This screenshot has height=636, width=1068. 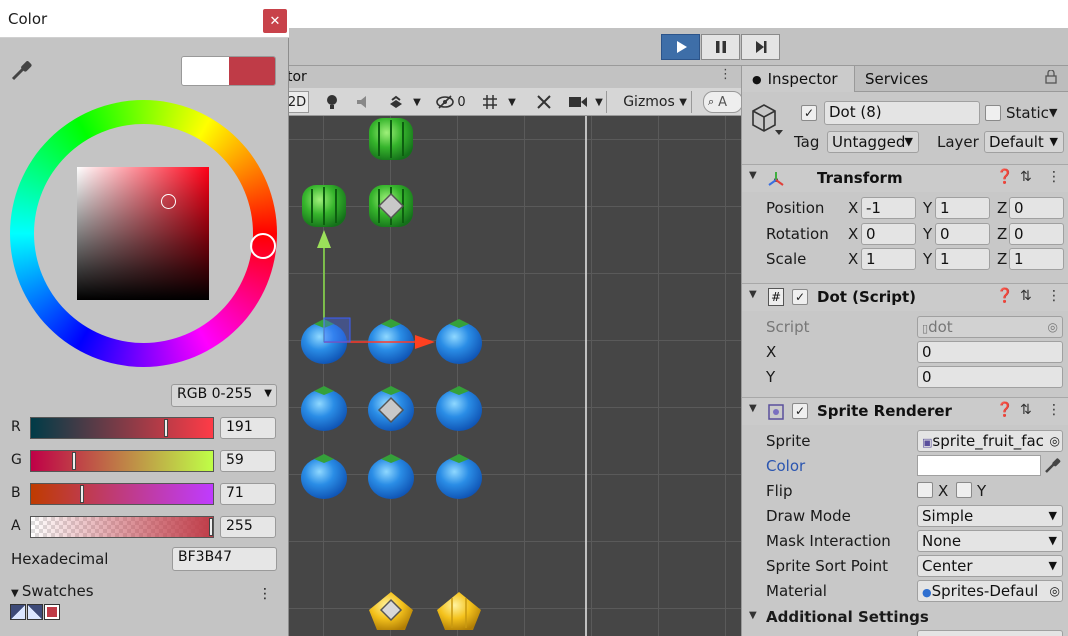 I want to click on object-name-field: Dot (8), so click(x=902, y=113).